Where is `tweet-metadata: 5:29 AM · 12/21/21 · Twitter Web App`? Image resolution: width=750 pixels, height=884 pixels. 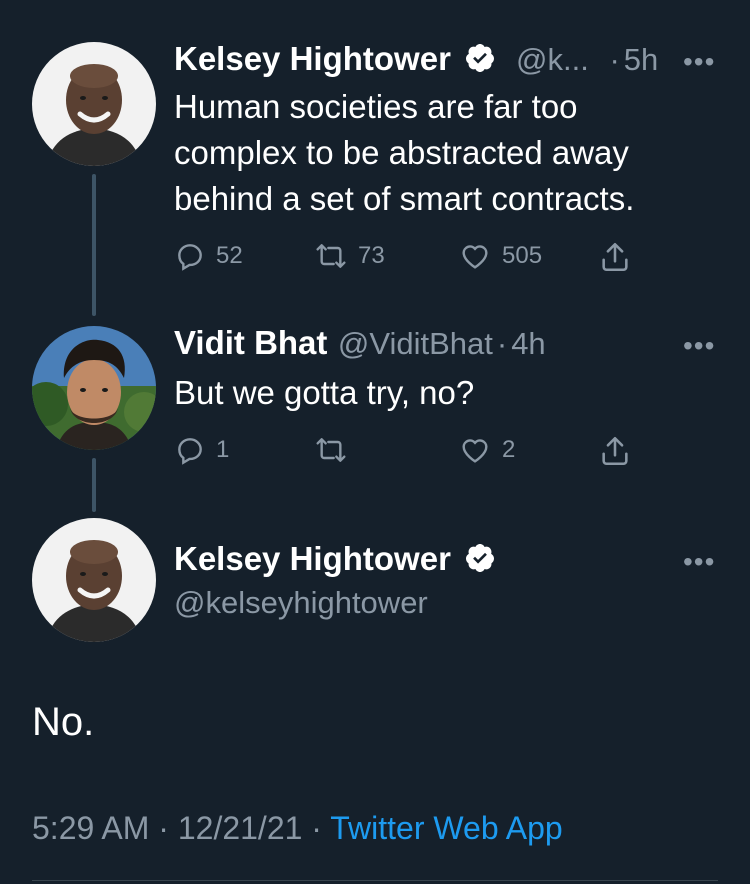
tweet-metadata: 5:29 AM · 12/21/21 · Twitter Web App is located at coordinates (297, 828).